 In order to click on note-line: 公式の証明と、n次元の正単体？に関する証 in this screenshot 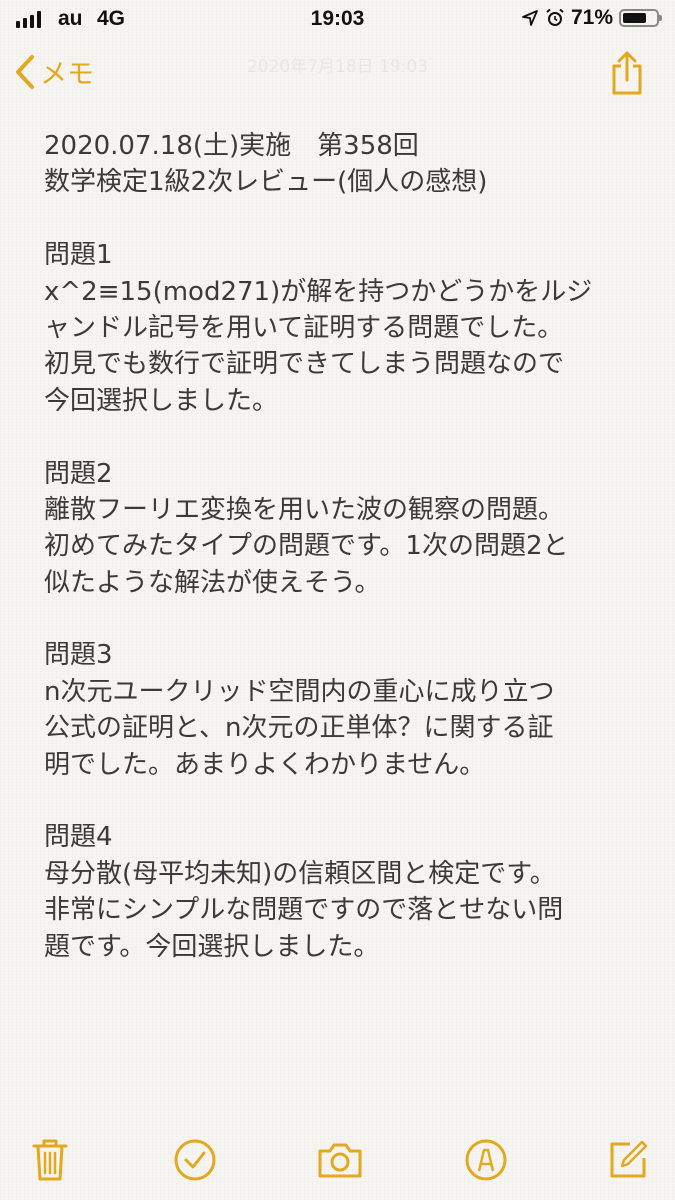, I will do `click(299, 728)`.